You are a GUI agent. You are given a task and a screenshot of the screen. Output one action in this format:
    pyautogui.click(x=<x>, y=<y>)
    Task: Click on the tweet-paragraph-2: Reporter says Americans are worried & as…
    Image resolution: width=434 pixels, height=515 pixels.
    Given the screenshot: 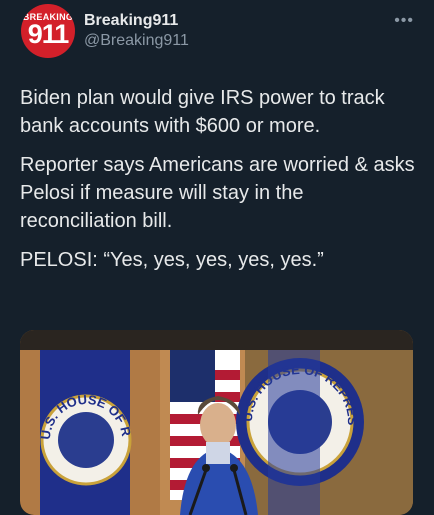 What is the action you would take?
    pyautogui.click(x=217, y=193)
    